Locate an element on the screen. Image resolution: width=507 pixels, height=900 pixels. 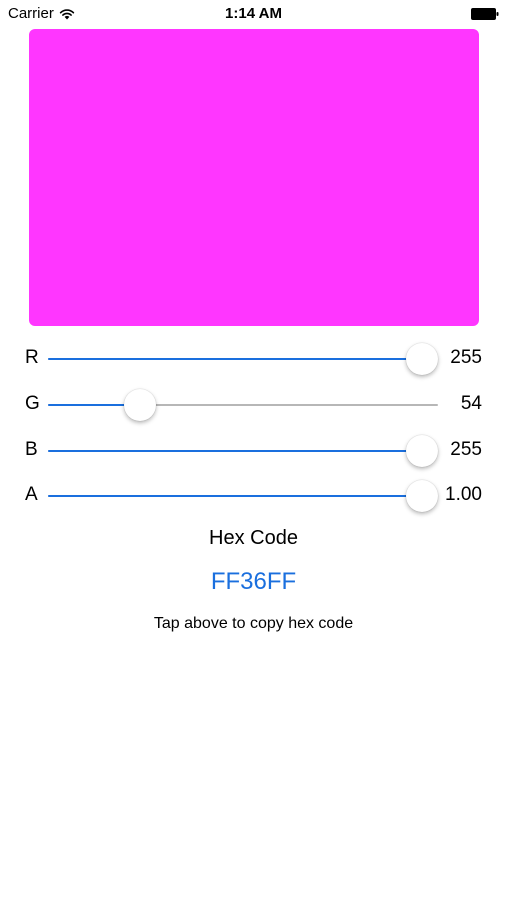
slider-row-red: R 255 is located at coordinates (253, 359).